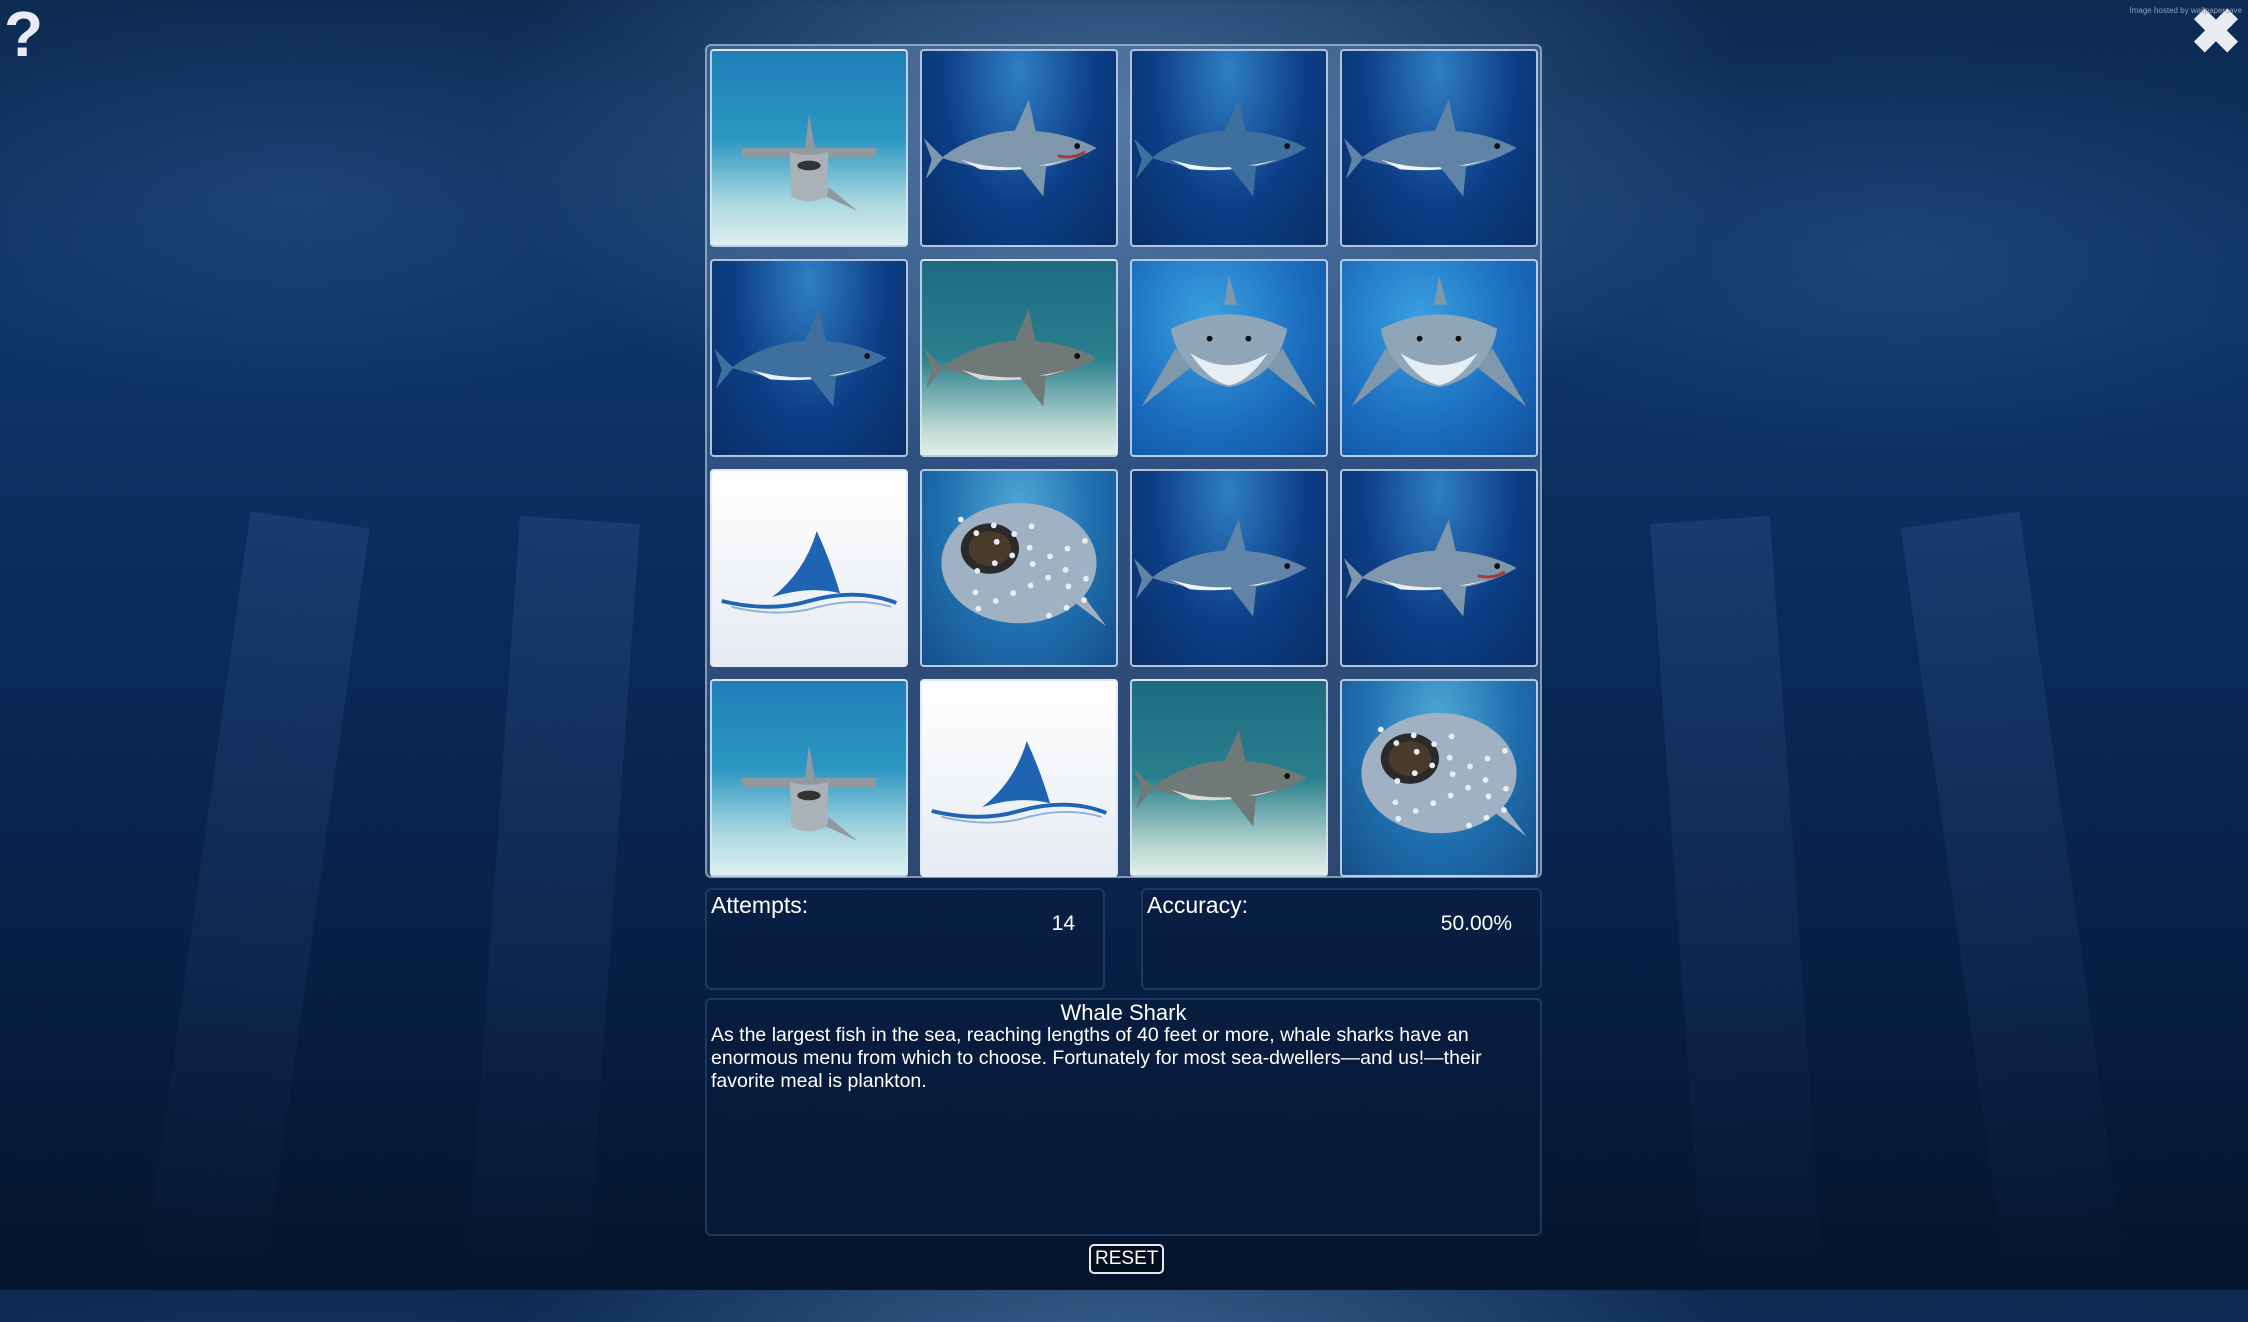 The height and width of the screenshot is (1322, 2248). I want to click on accuracy-value: 50.00%, so click(1476, 923).